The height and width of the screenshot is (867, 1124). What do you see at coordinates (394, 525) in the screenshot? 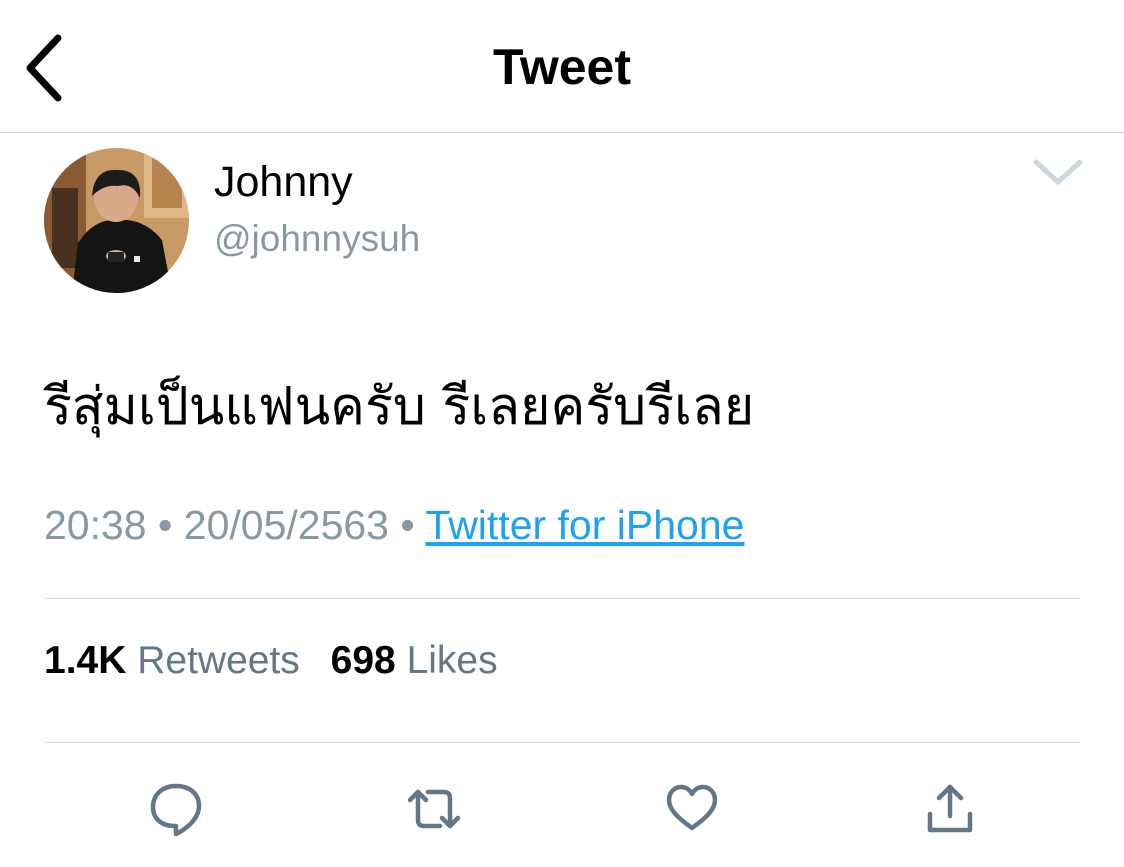
I see `tweet-meta: 20:38 • 20/05/2563 • Twitter for iPhone` at bounding box center [394, 525].